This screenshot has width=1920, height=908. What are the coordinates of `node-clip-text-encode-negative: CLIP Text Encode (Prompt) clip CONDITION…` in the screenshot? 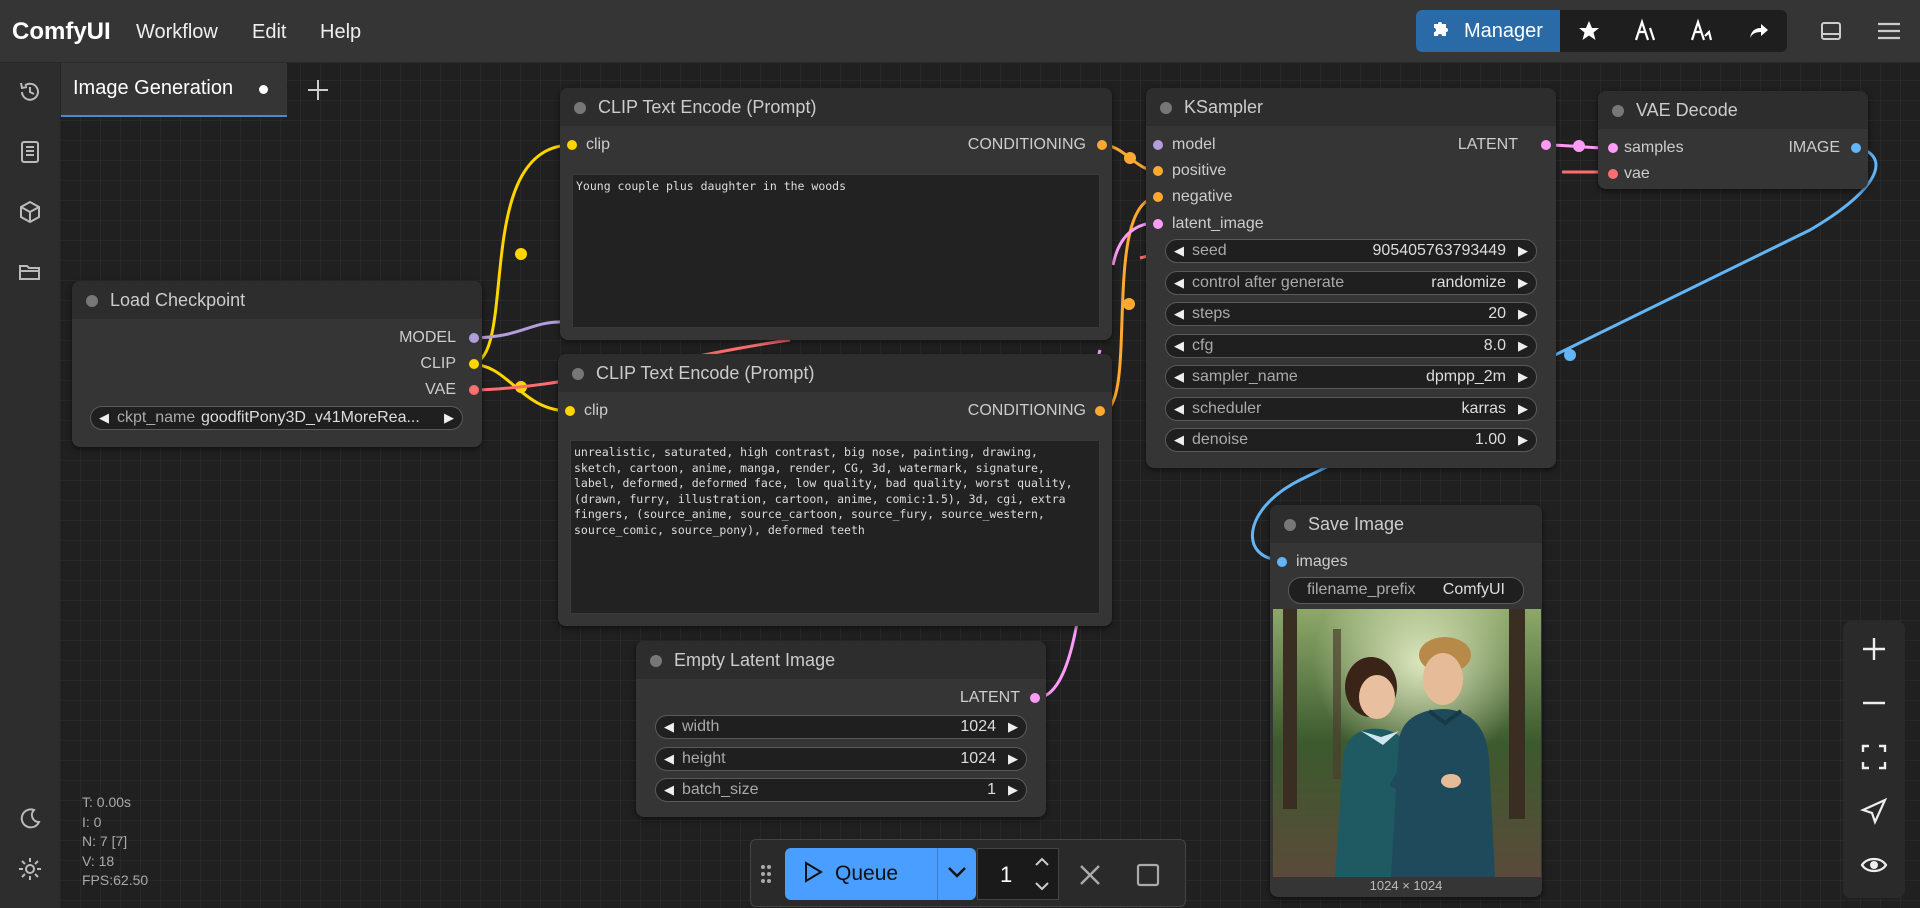 It's located at (835, 490).